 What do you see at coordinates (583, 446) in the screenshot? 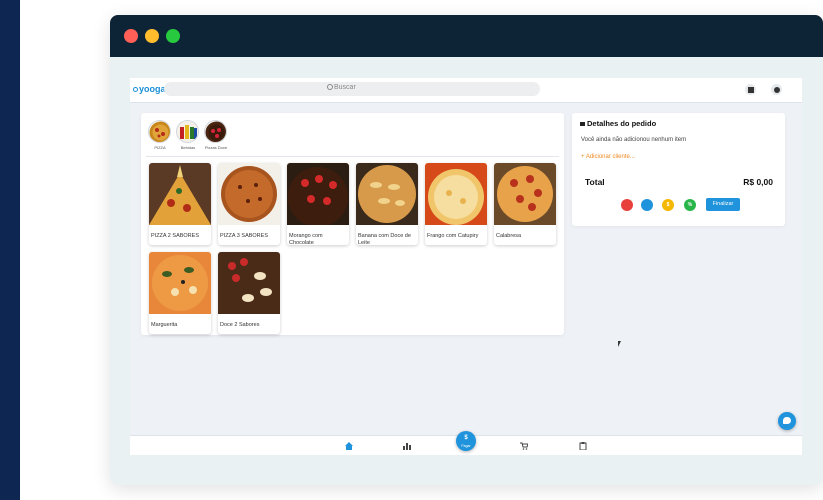
I see `clipboard-icon` at bounding box center [583, 446].